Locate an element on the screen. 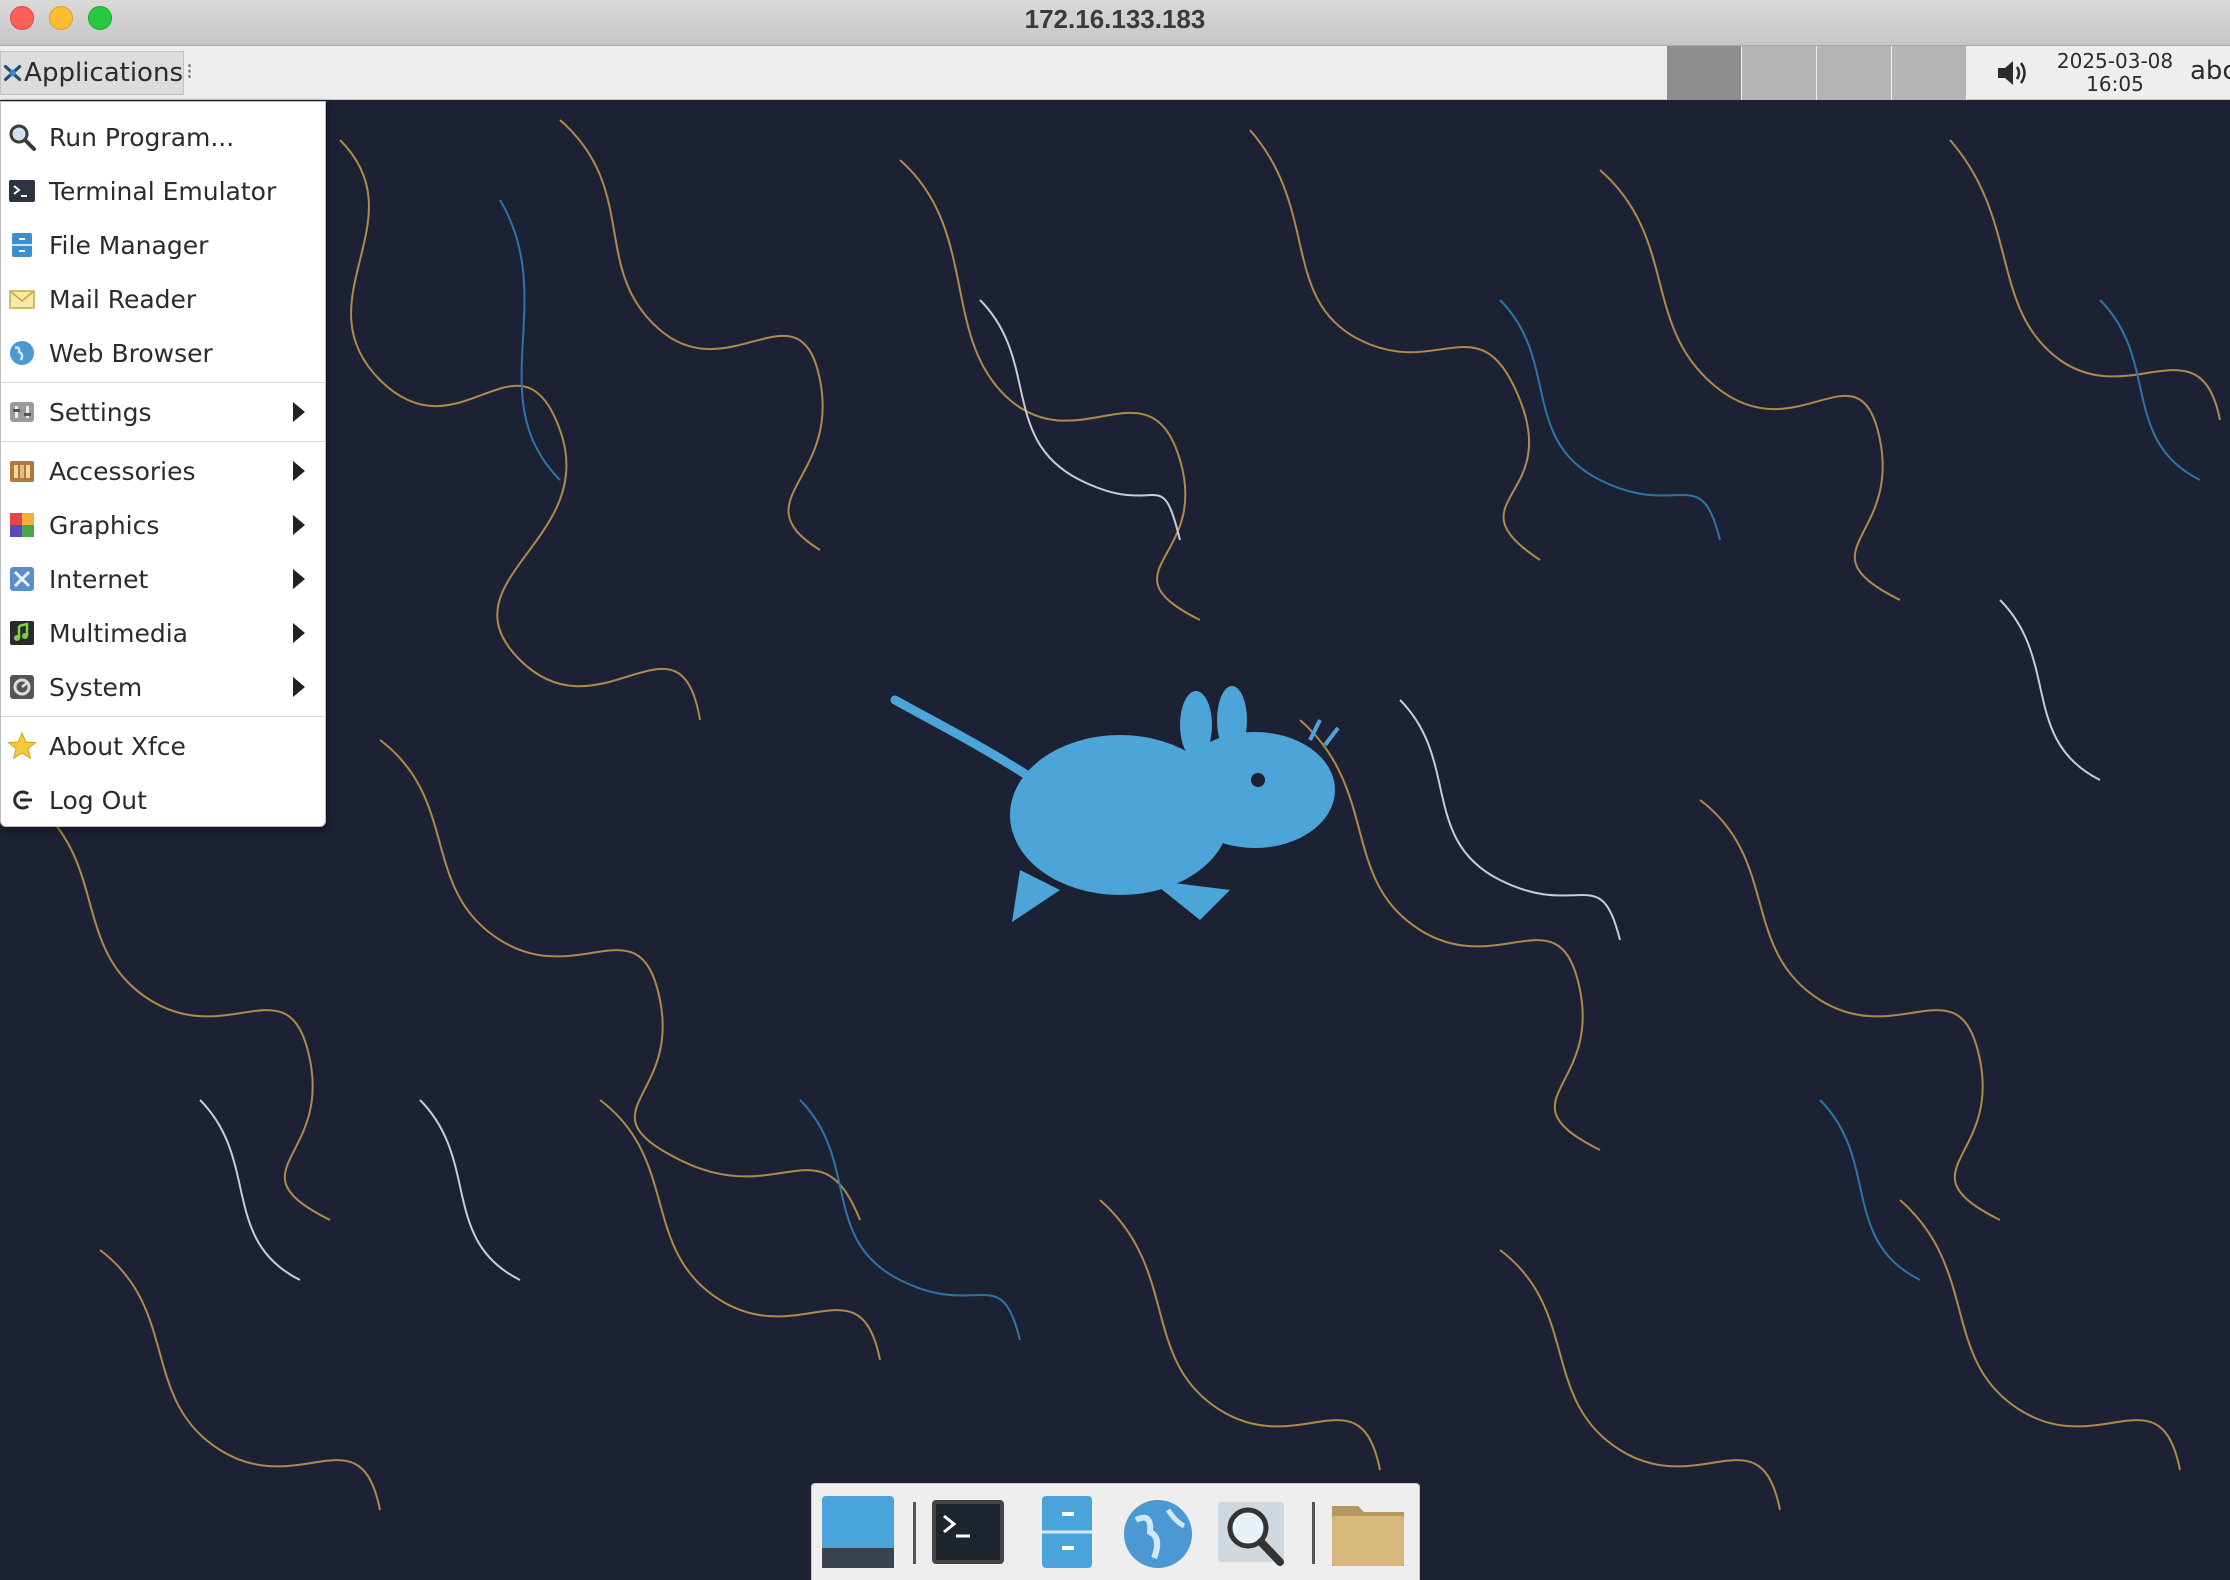 The image size is (2230, 1580). menu-item-settings: Settings is located at coordinates (163, 412).